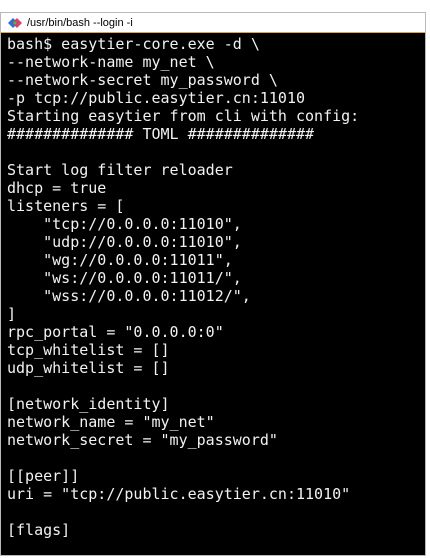  Describe the element at coordinates (129, 296) in the screenshot. I see `terminal-line: "wss://0.0.0.0:11012/",` at that location.